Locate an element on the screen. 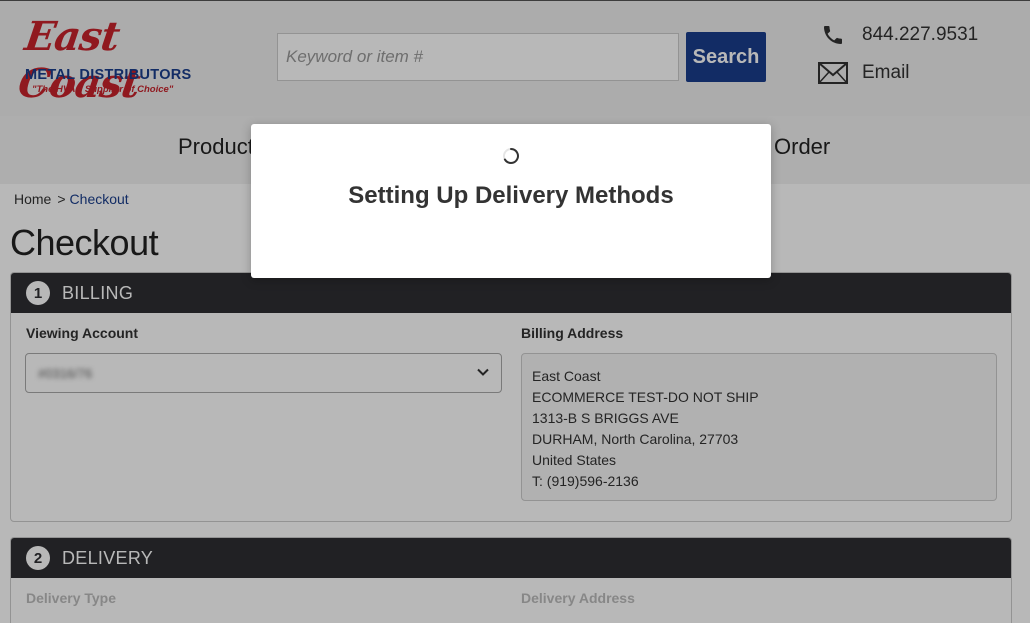 The height and width of the screenshot is (623, 1030). loading-modal: Setting Up Delivery Methods is located at coordinates (511, 201).